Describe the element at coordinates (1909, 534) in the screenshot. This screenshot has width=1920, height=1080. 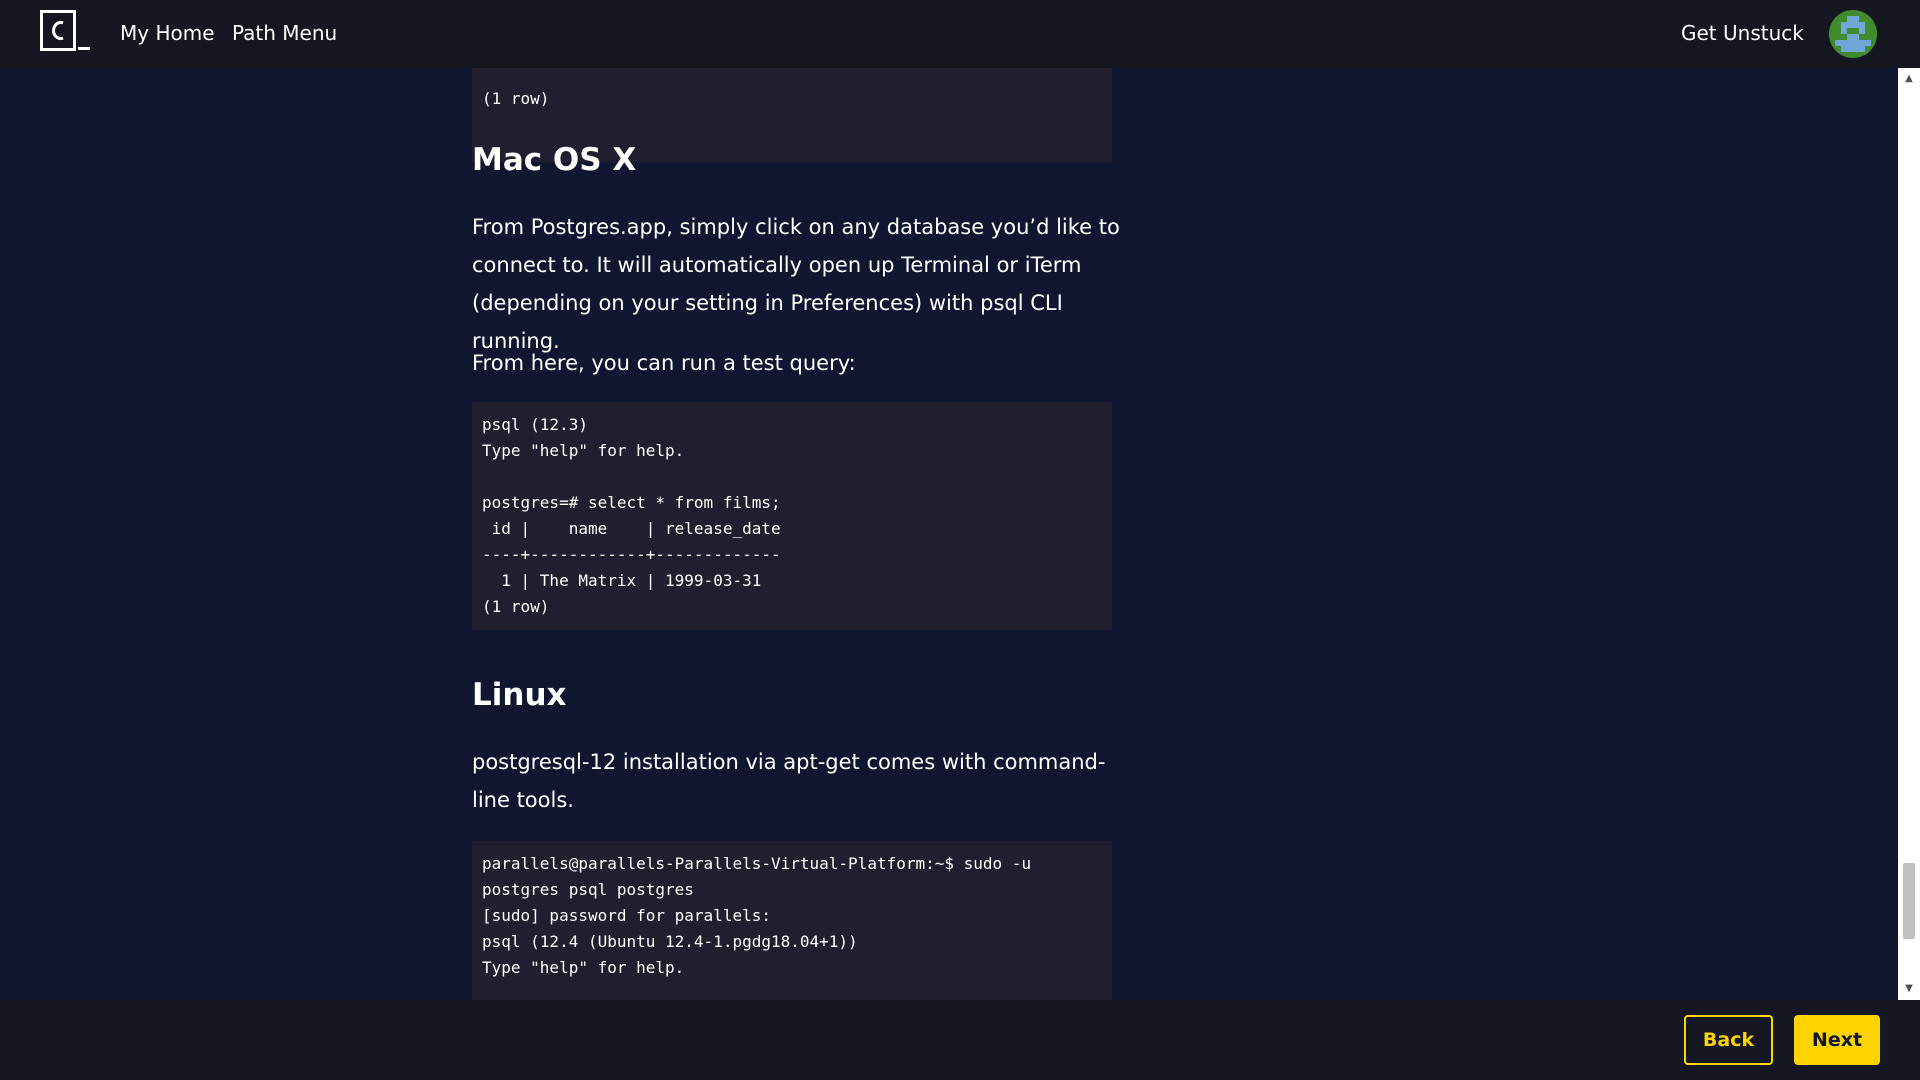
I see `vertical-scrollbar: ▲ ▼` at that location.